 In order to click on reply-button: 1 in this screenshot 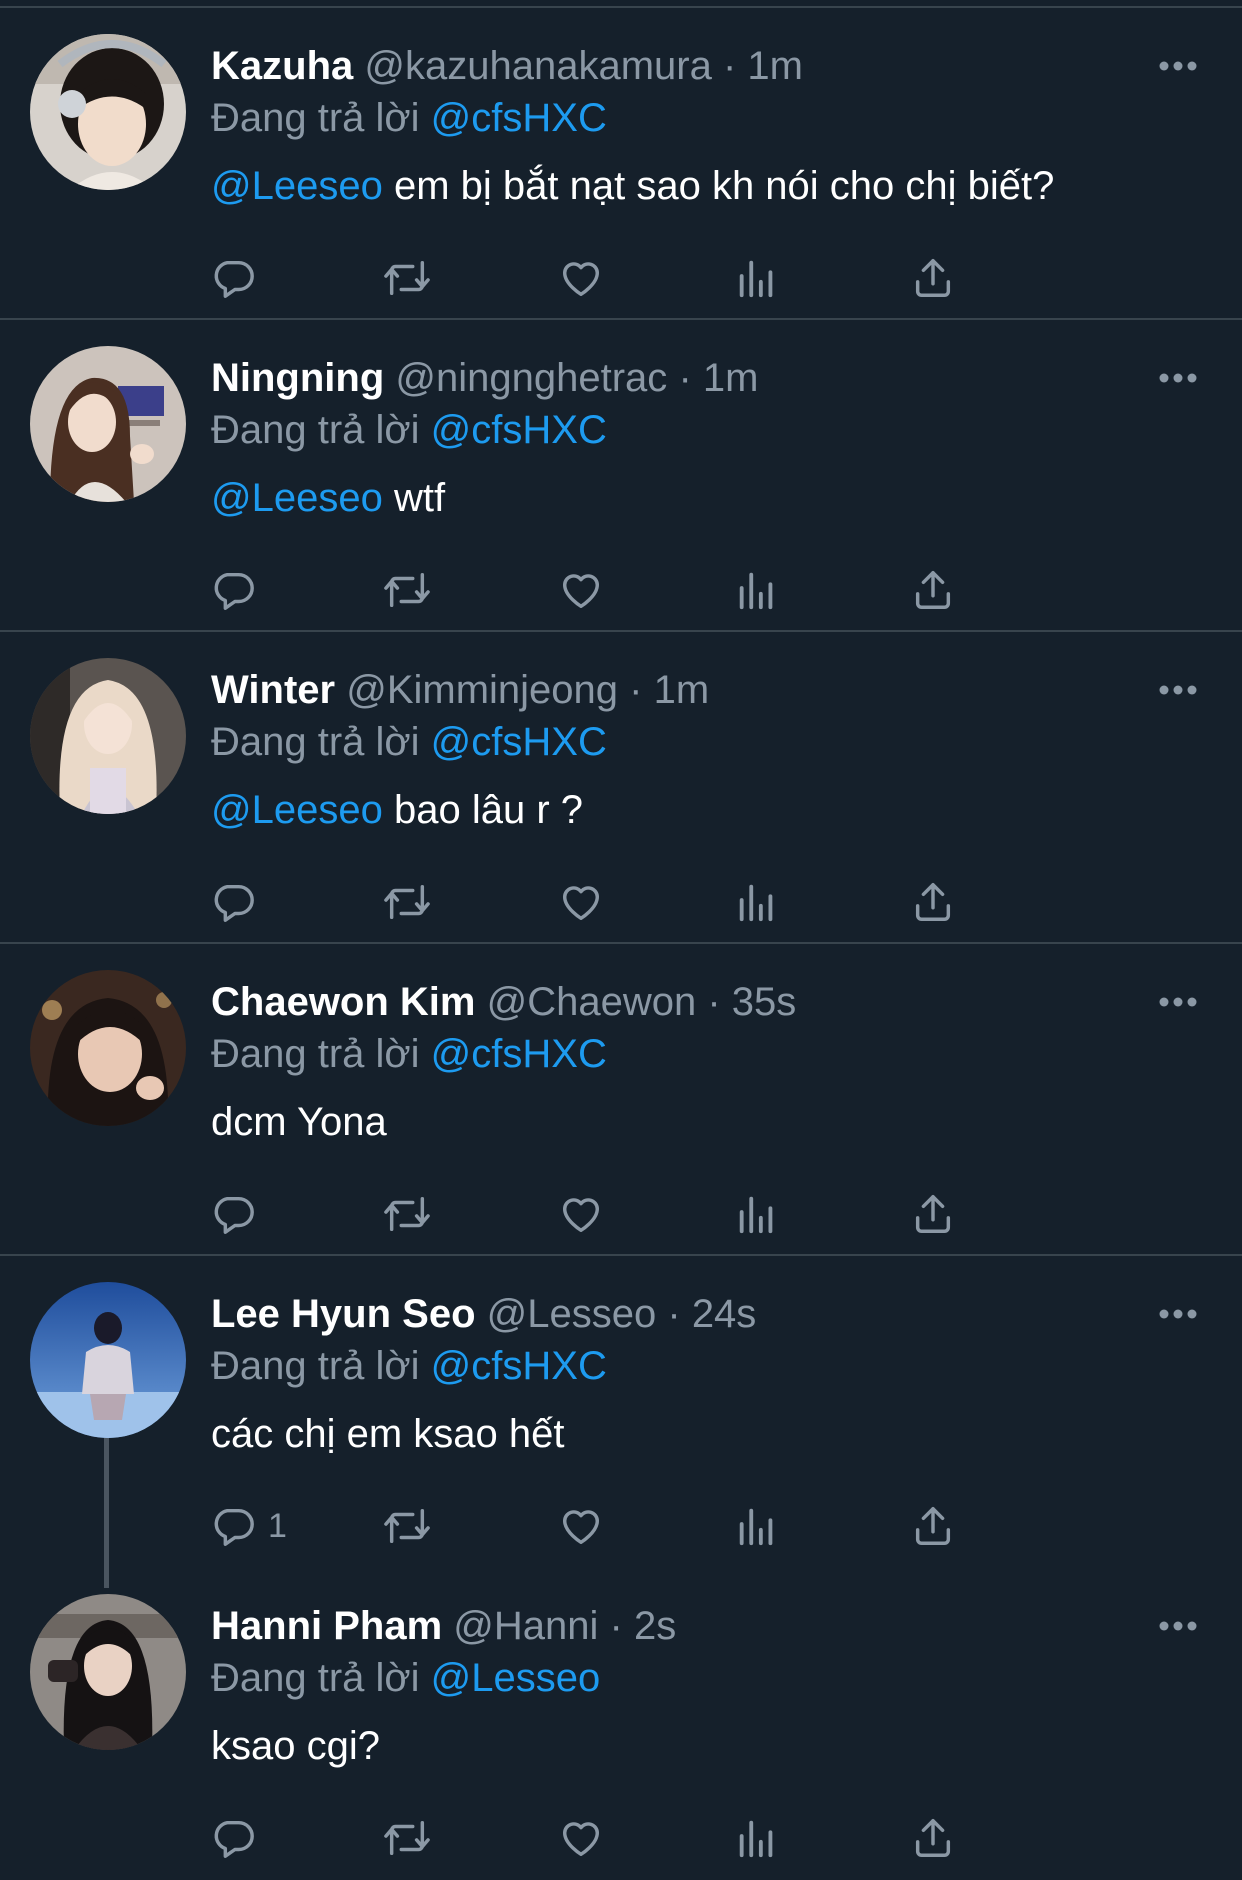, I will do `click(248, 1526)`.